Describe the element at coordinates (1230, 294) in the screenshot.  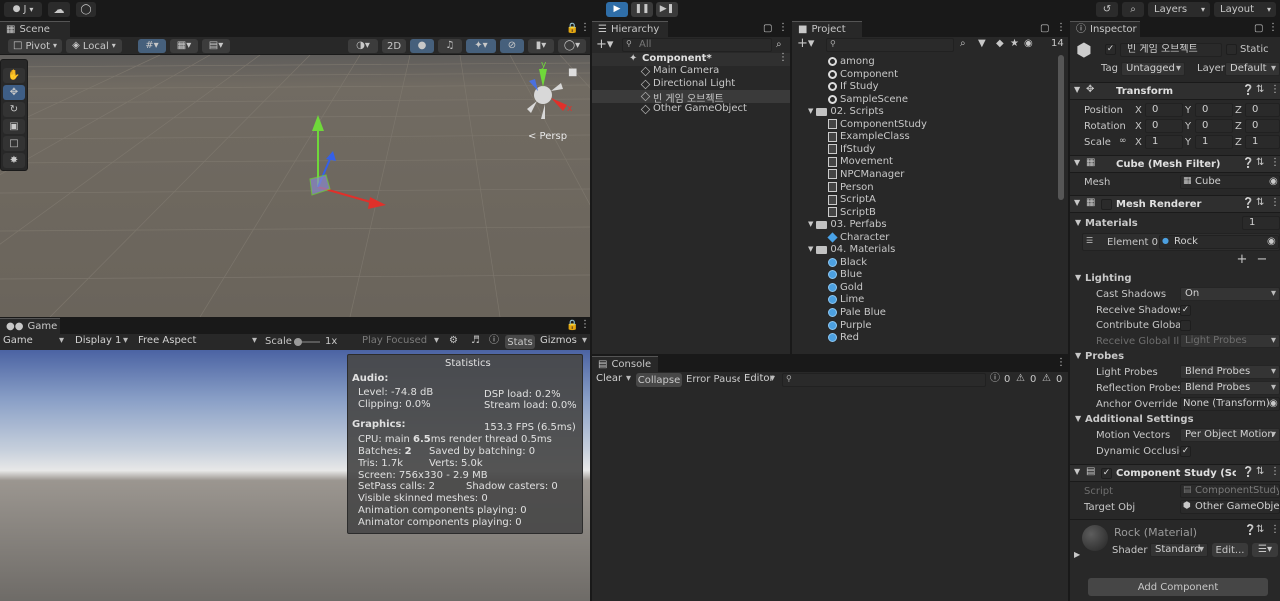
I see `cast-shadows-dropdown: On` at that location.